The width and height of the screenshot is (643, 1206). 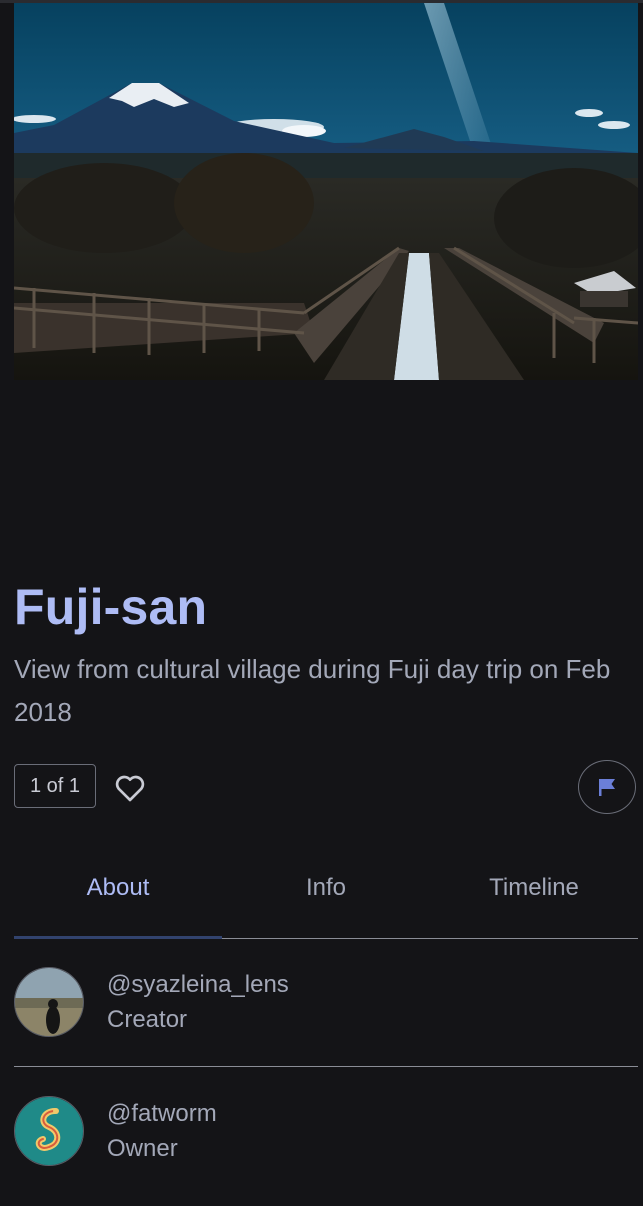 I want to click on tab-info: Info, so click(x=326, y=899).